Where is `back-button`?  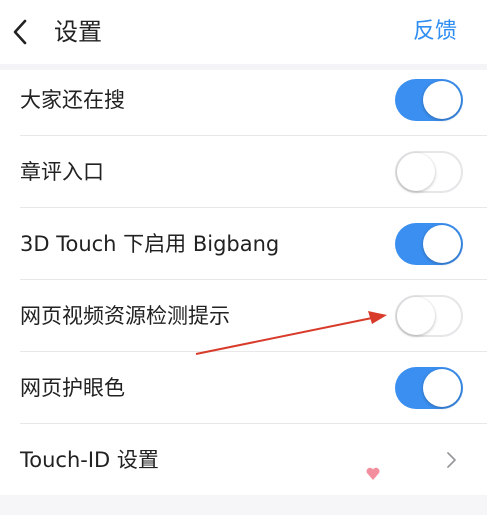 back-button is located at coordinates (20, 32).